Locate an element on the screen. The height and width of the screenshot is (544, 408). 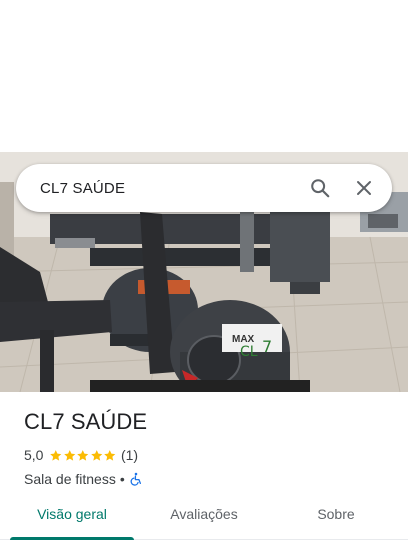
tab-reviews: Avaliações is located at coordinates (204, 518).